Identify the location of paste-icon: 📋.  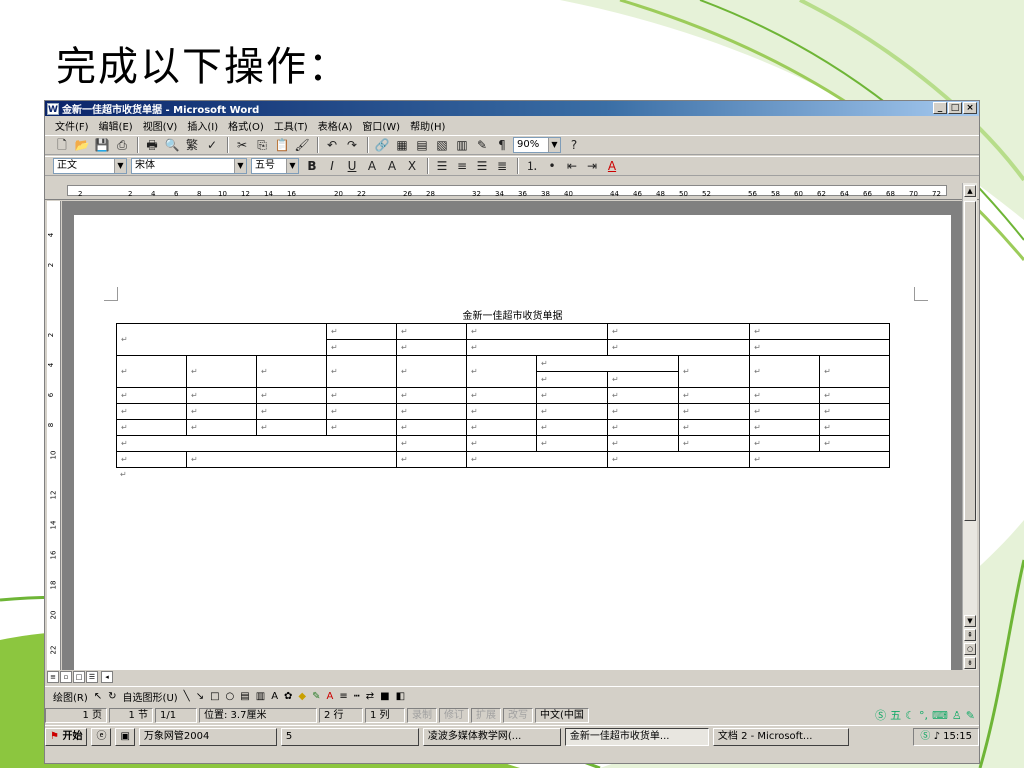
(282, 145).